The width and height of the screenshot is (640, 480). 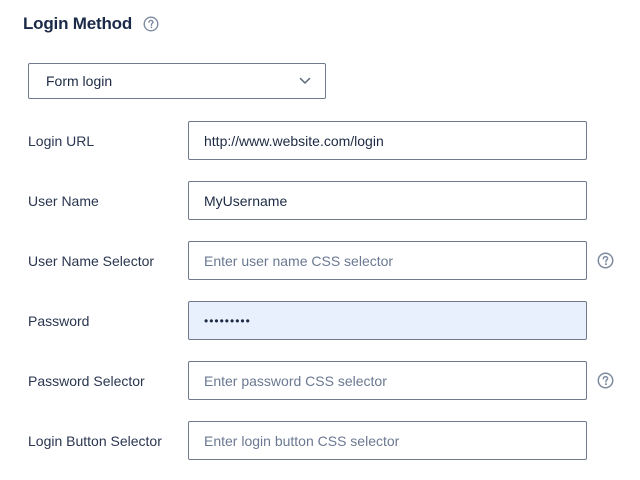 What do you see at coordinates (95, 441) in the screenshot?
I see `login-button-selector-label: Login Button Selector` at bounding box center [95, 441].